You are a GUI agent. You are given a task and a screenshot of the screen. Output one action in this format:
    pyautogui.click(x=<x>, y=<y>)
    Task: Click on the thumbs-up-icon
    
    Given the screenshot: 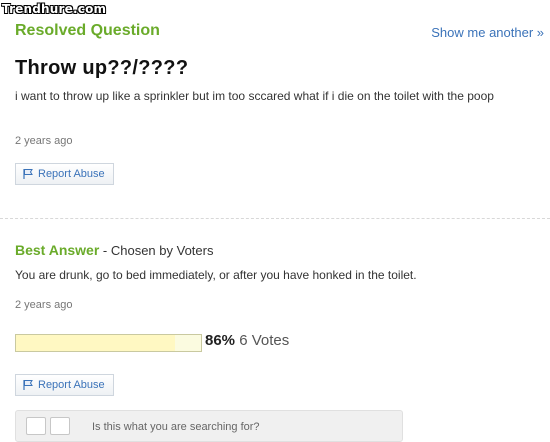 What is the action you would take?
    pyautogui.click(x=36, y=426)
    